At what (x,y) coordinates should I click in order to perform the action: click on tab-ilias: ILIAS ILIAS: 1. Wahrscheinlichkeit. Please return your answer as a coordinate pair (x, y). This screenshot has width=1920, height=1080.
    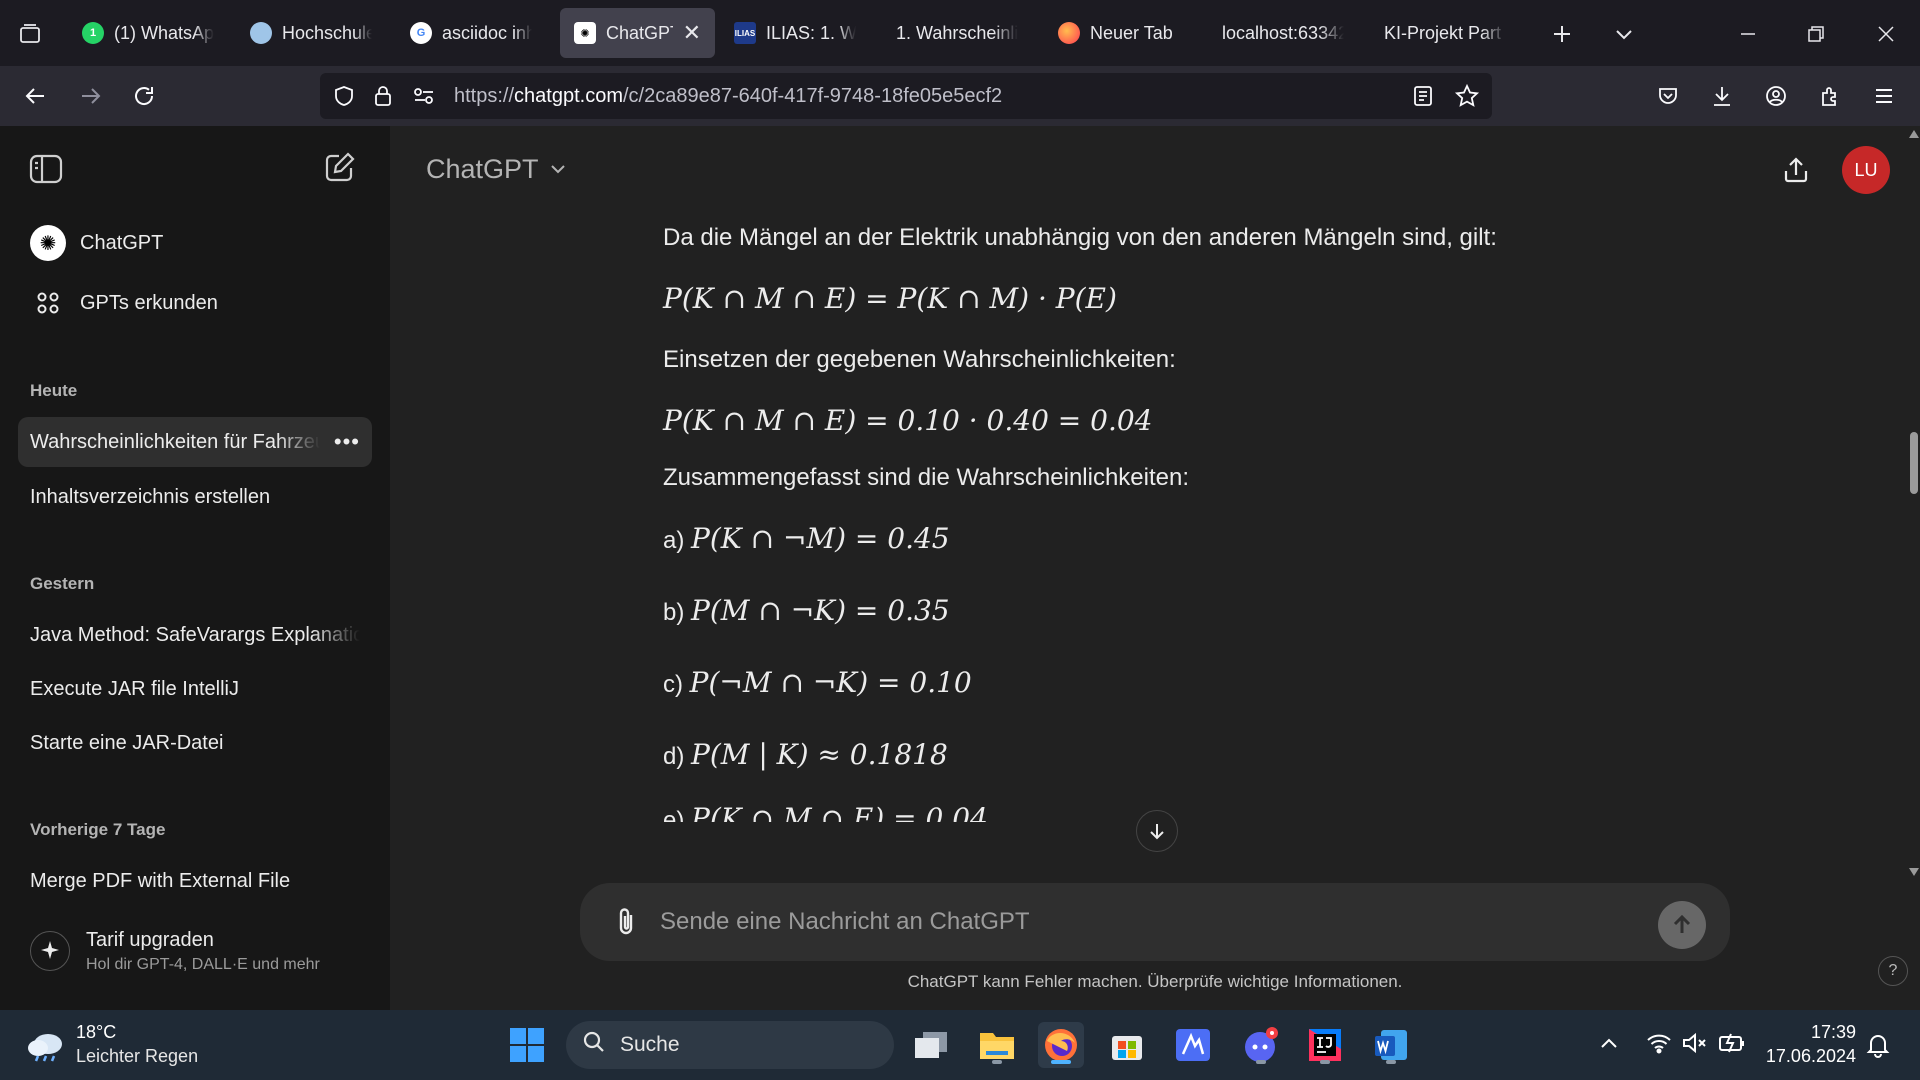
    Looking at the image, I should click on (795, 33).